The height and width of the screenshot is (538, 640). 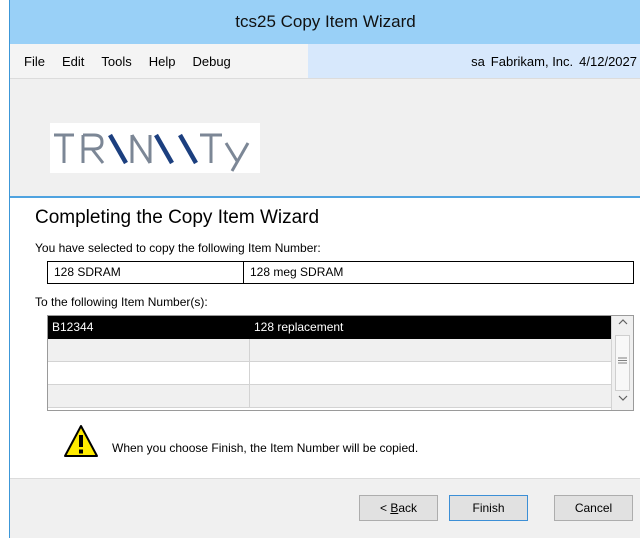 What do you see at coordinates (116, 61) in the screenshot?
I see `menu-tools: Tools` at bounding box center [116, 61].